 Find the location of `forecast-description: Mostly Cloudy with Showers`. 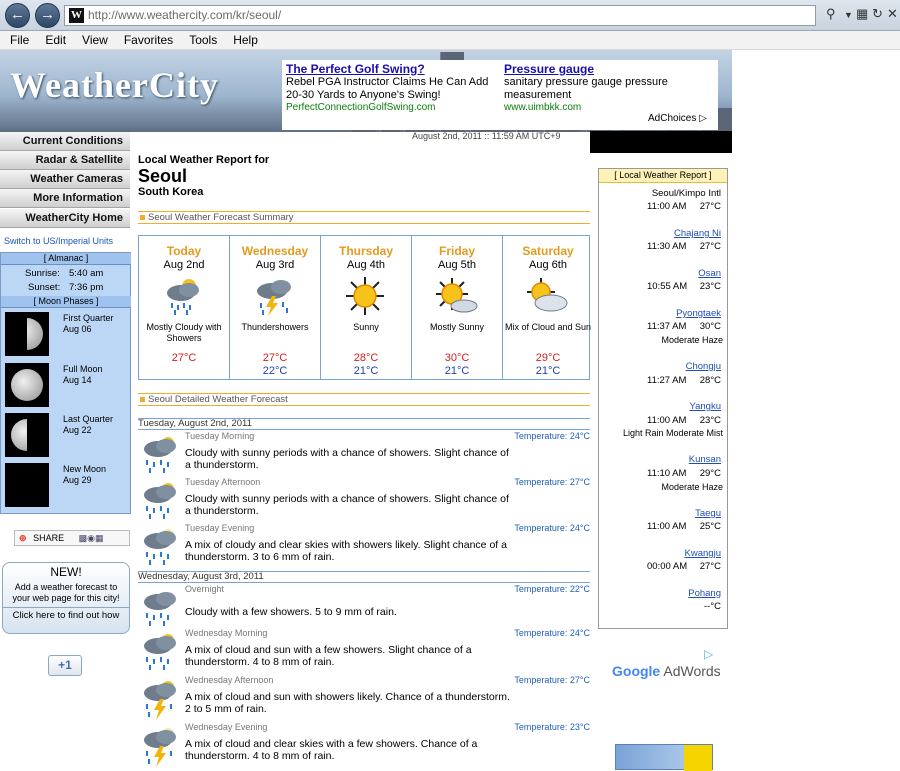

forecast-description: Mostly Cloudy with Showers is located at coordinates (184, 332).